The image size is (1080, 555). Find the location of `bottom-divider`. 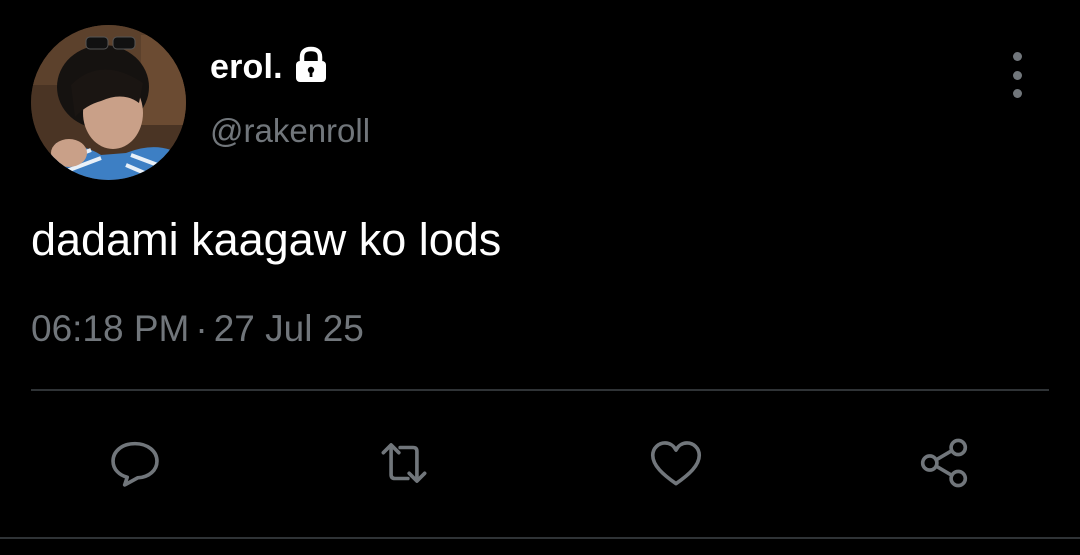

bottom-divider is located at coordinates (540, 538).